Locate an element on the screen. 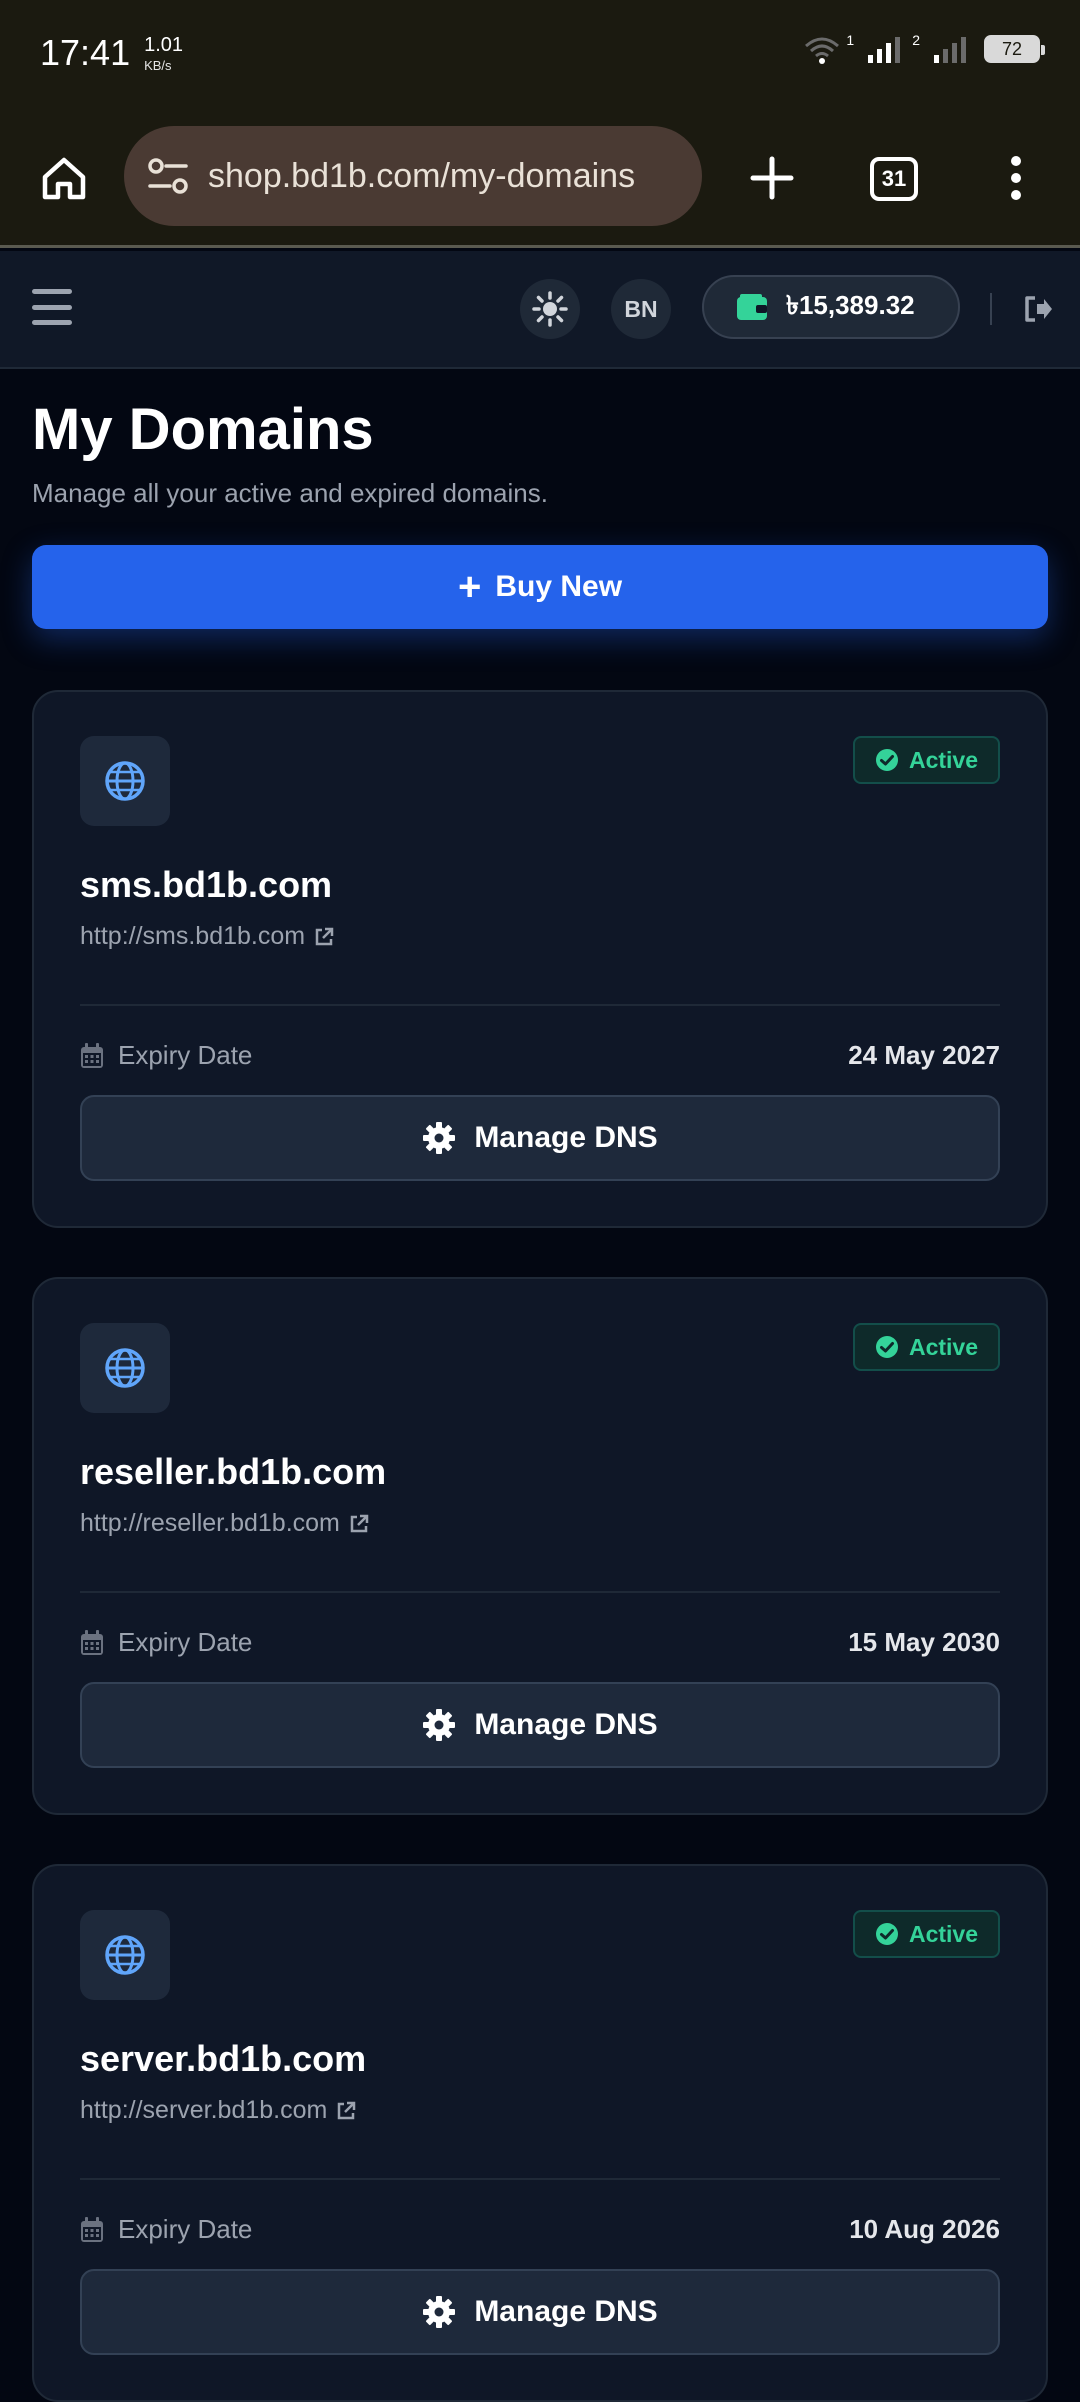 This screenshot has height=2402, width=1080. buy-new-button: + Buy New is located at coordinates (540, 587).